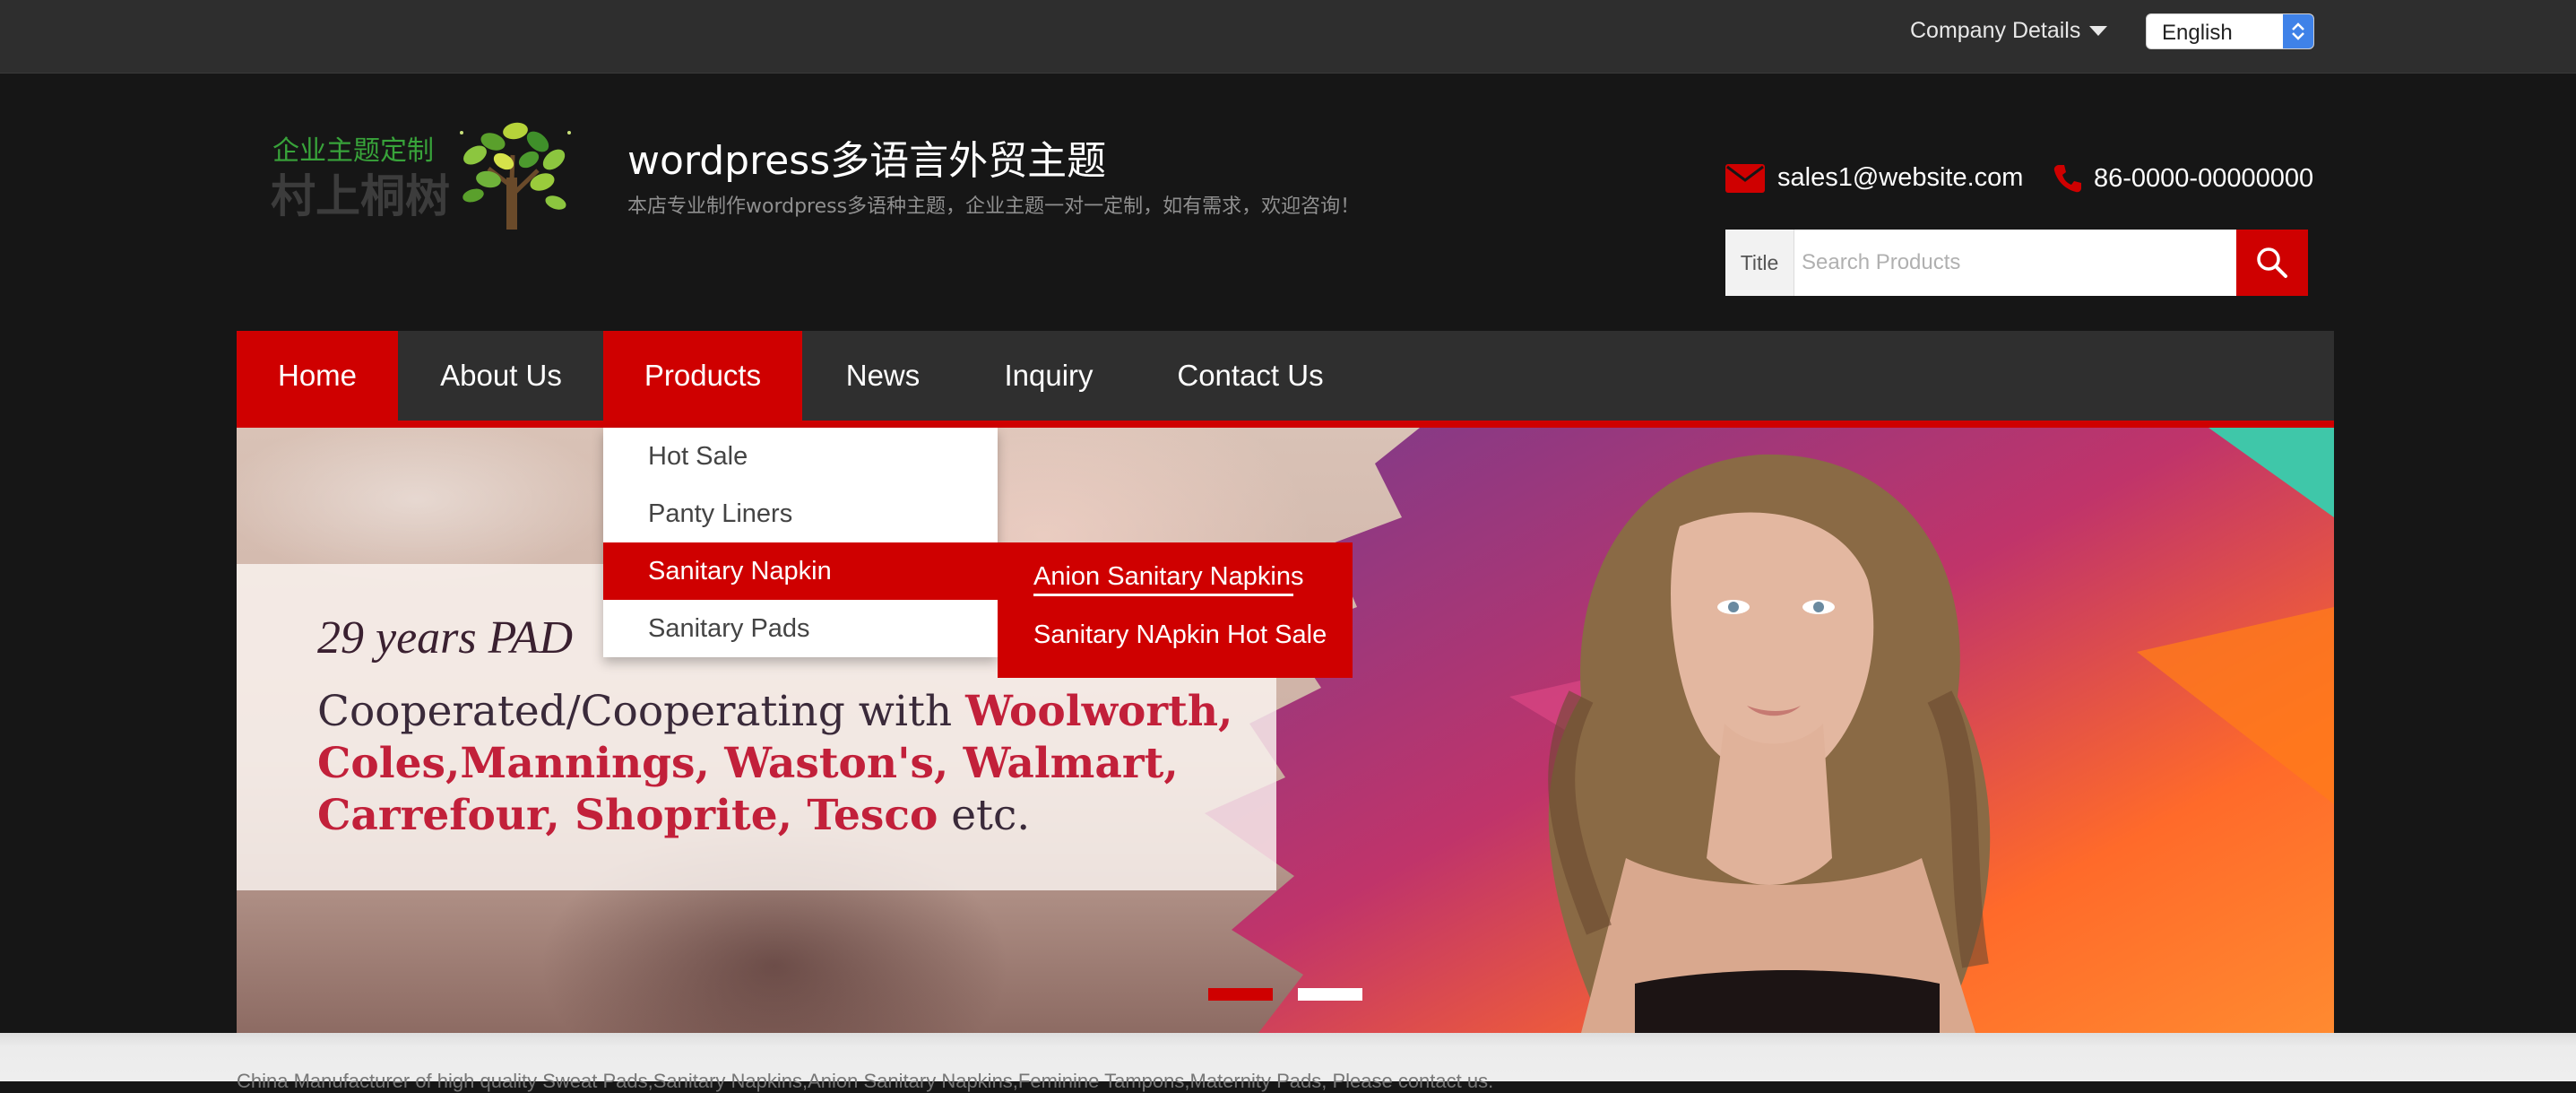 The height and width of the screenshot is (1093, 2576). I want to click on language-value: English, so click(2197, 33).